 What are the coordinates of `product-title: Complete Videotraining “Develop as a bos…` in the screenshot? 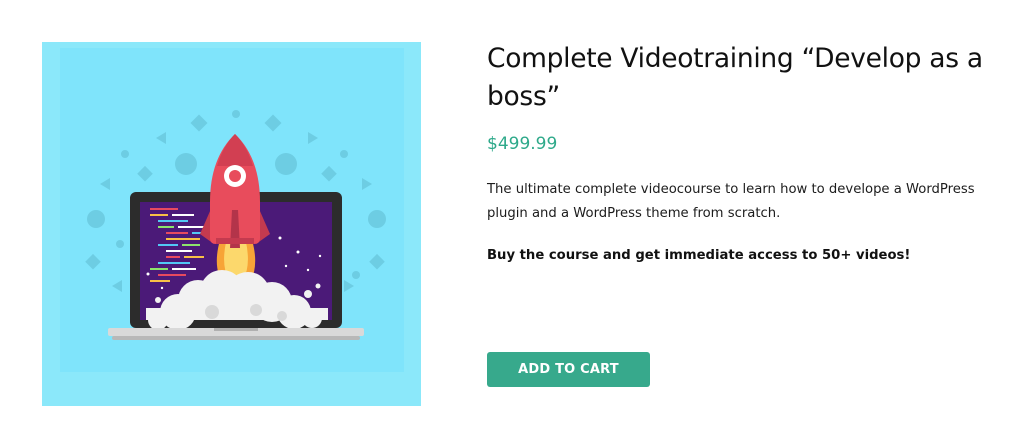 It's located at (735, 77).